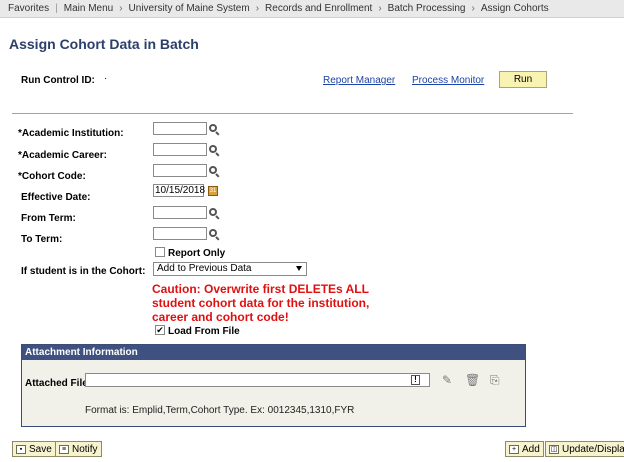 The height and width of the screenshot is (462, 624). What do you see at coordinates (56, 383) in the screenshot?
I see `attached-file-label: Attached File` at bounding box center [56, 383].